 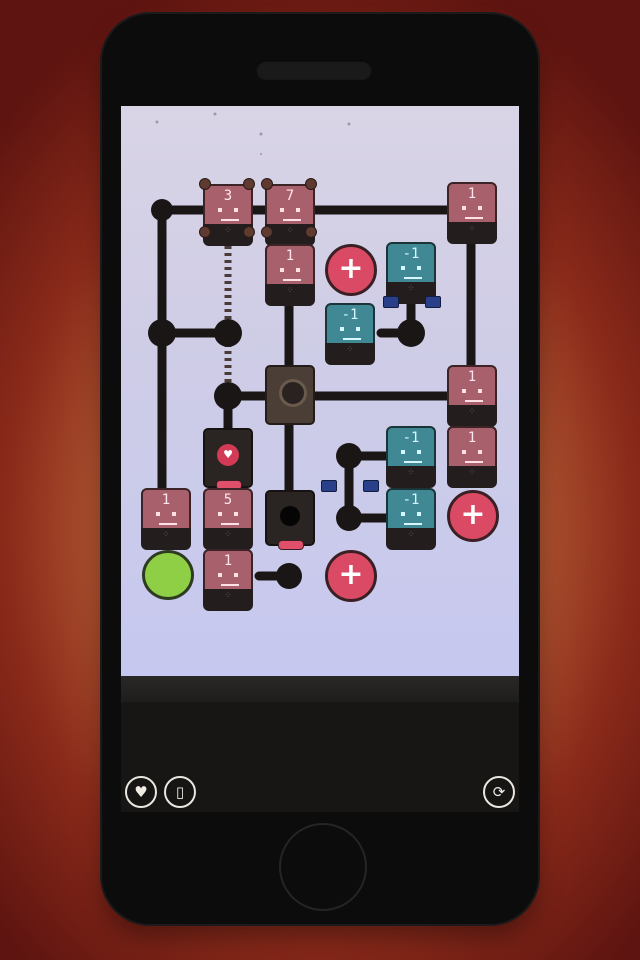 I want to click on phone-speaker, so click(x=314, y=70).